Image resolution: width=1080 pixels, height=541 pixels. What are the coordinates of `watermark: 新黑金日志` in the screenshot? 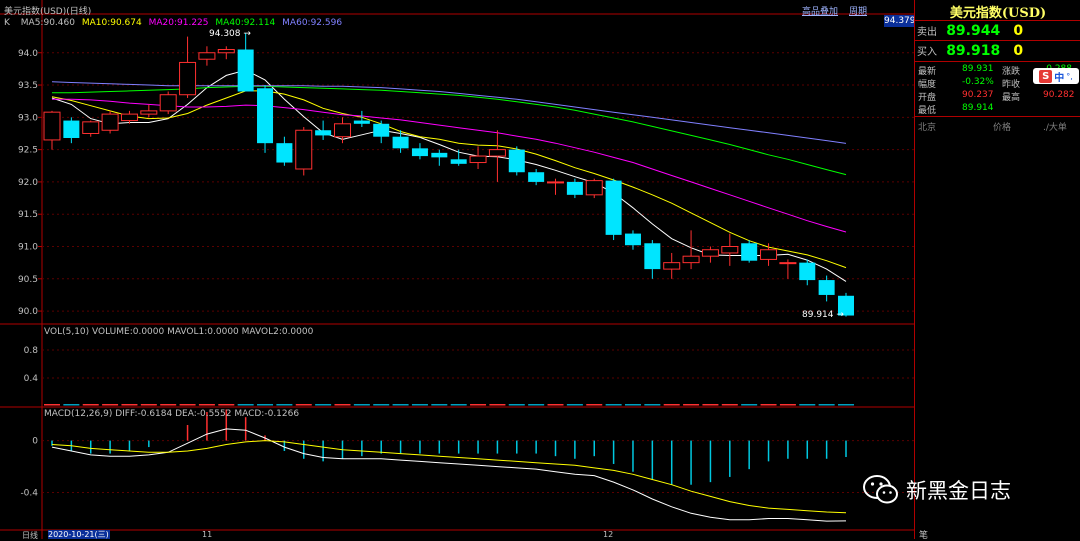 It's located at (936, 490).